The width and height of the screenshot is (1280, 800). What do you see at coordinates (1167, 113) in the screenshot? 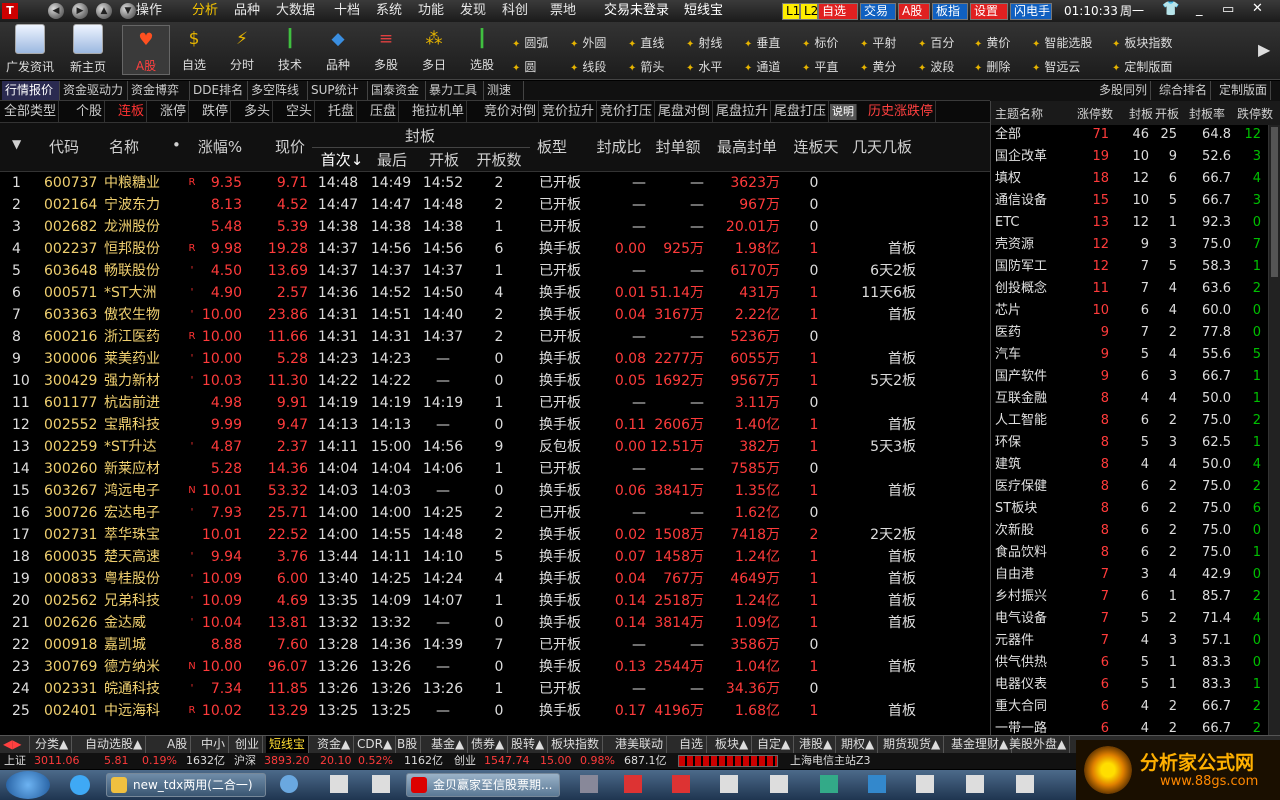
I see `side-col-3: 开板` at bounding box center [1167, 113].